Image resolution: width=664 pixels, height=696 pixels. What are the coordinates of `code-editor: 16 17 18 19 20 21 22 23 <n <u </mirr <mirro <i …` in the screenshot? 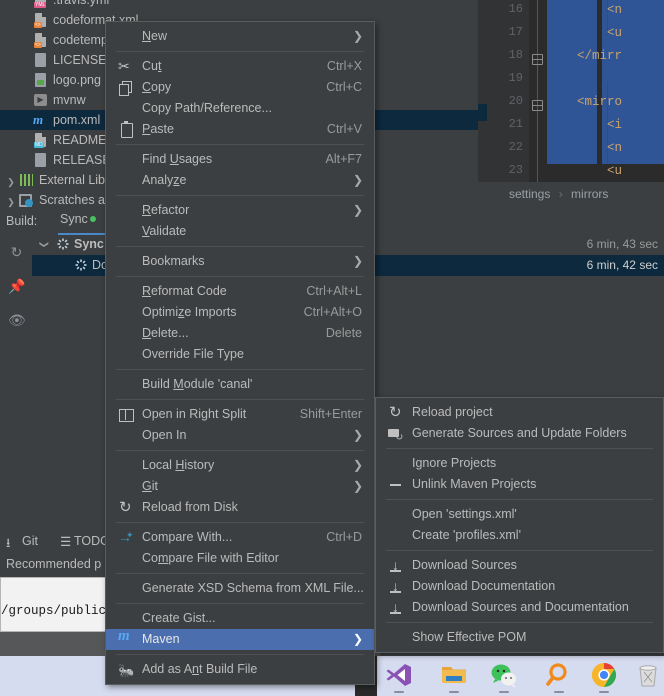 It's located at (575, 91).